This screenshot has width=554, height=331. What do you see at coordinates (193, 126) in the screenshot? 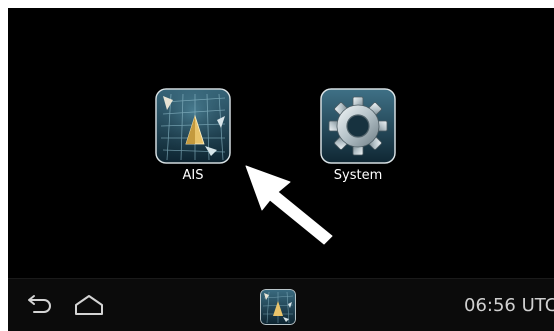
I see `ais-radar-icon` at bounding box center [193, 126].